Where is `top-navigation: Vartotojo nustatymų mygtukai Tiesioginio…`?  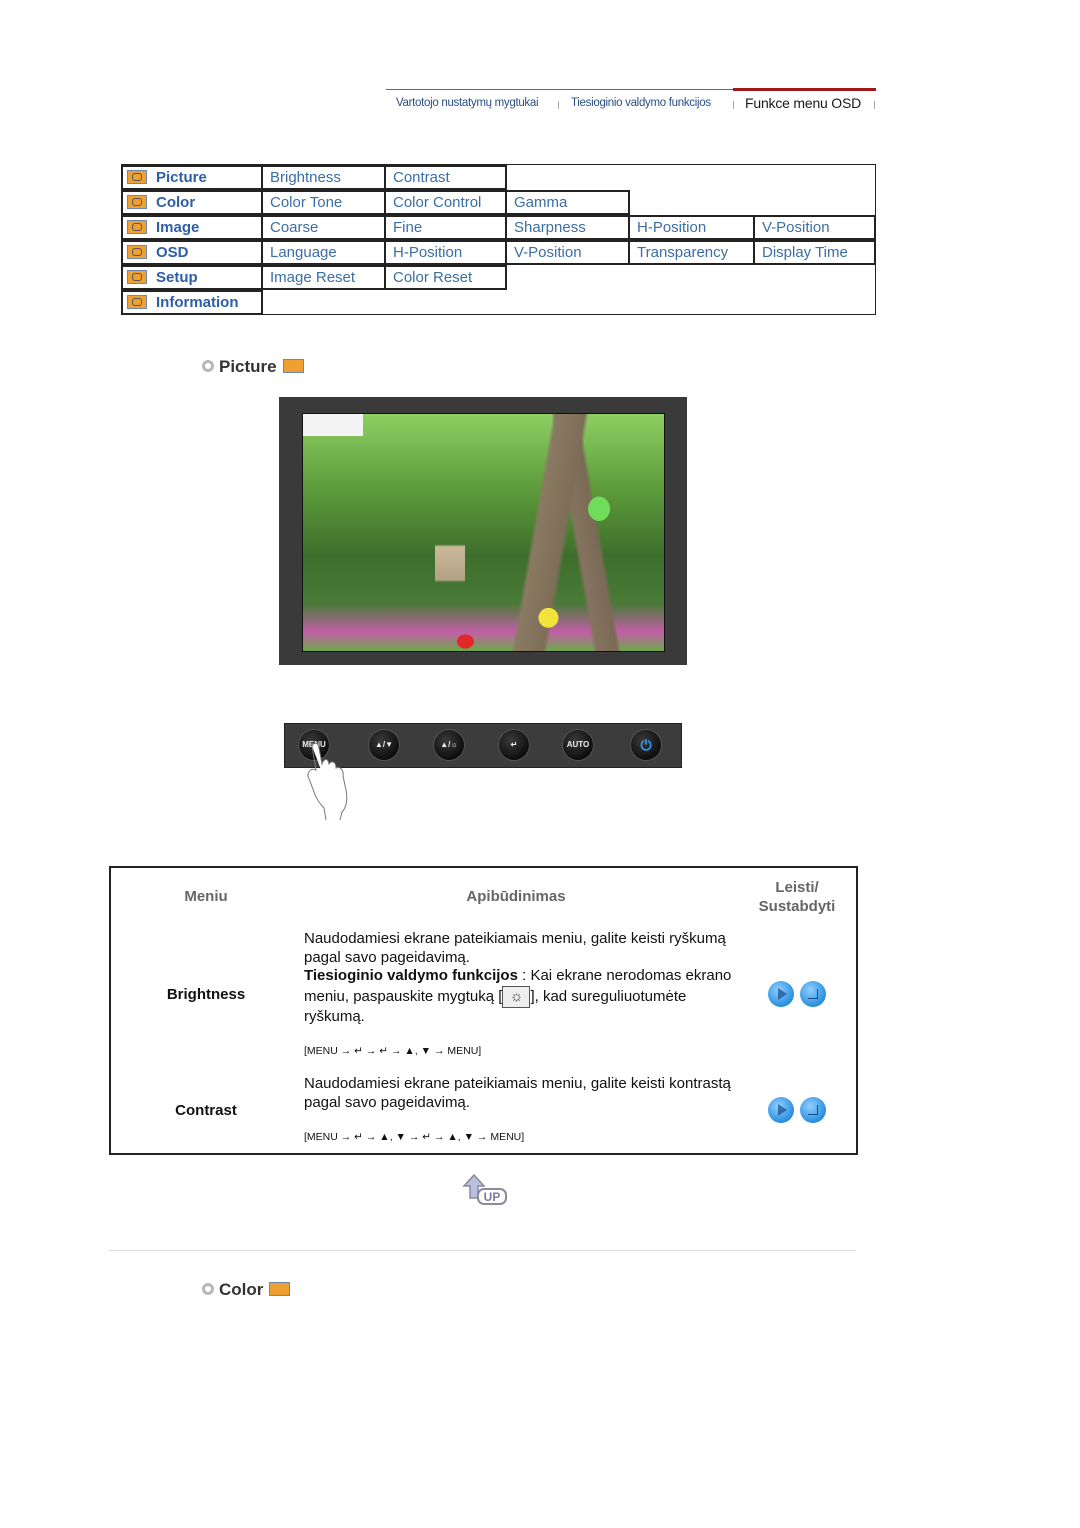 top-navigation: Vartotojo nustatymų mygtukai Tiesioginio… is located at coordinates (631, 102).